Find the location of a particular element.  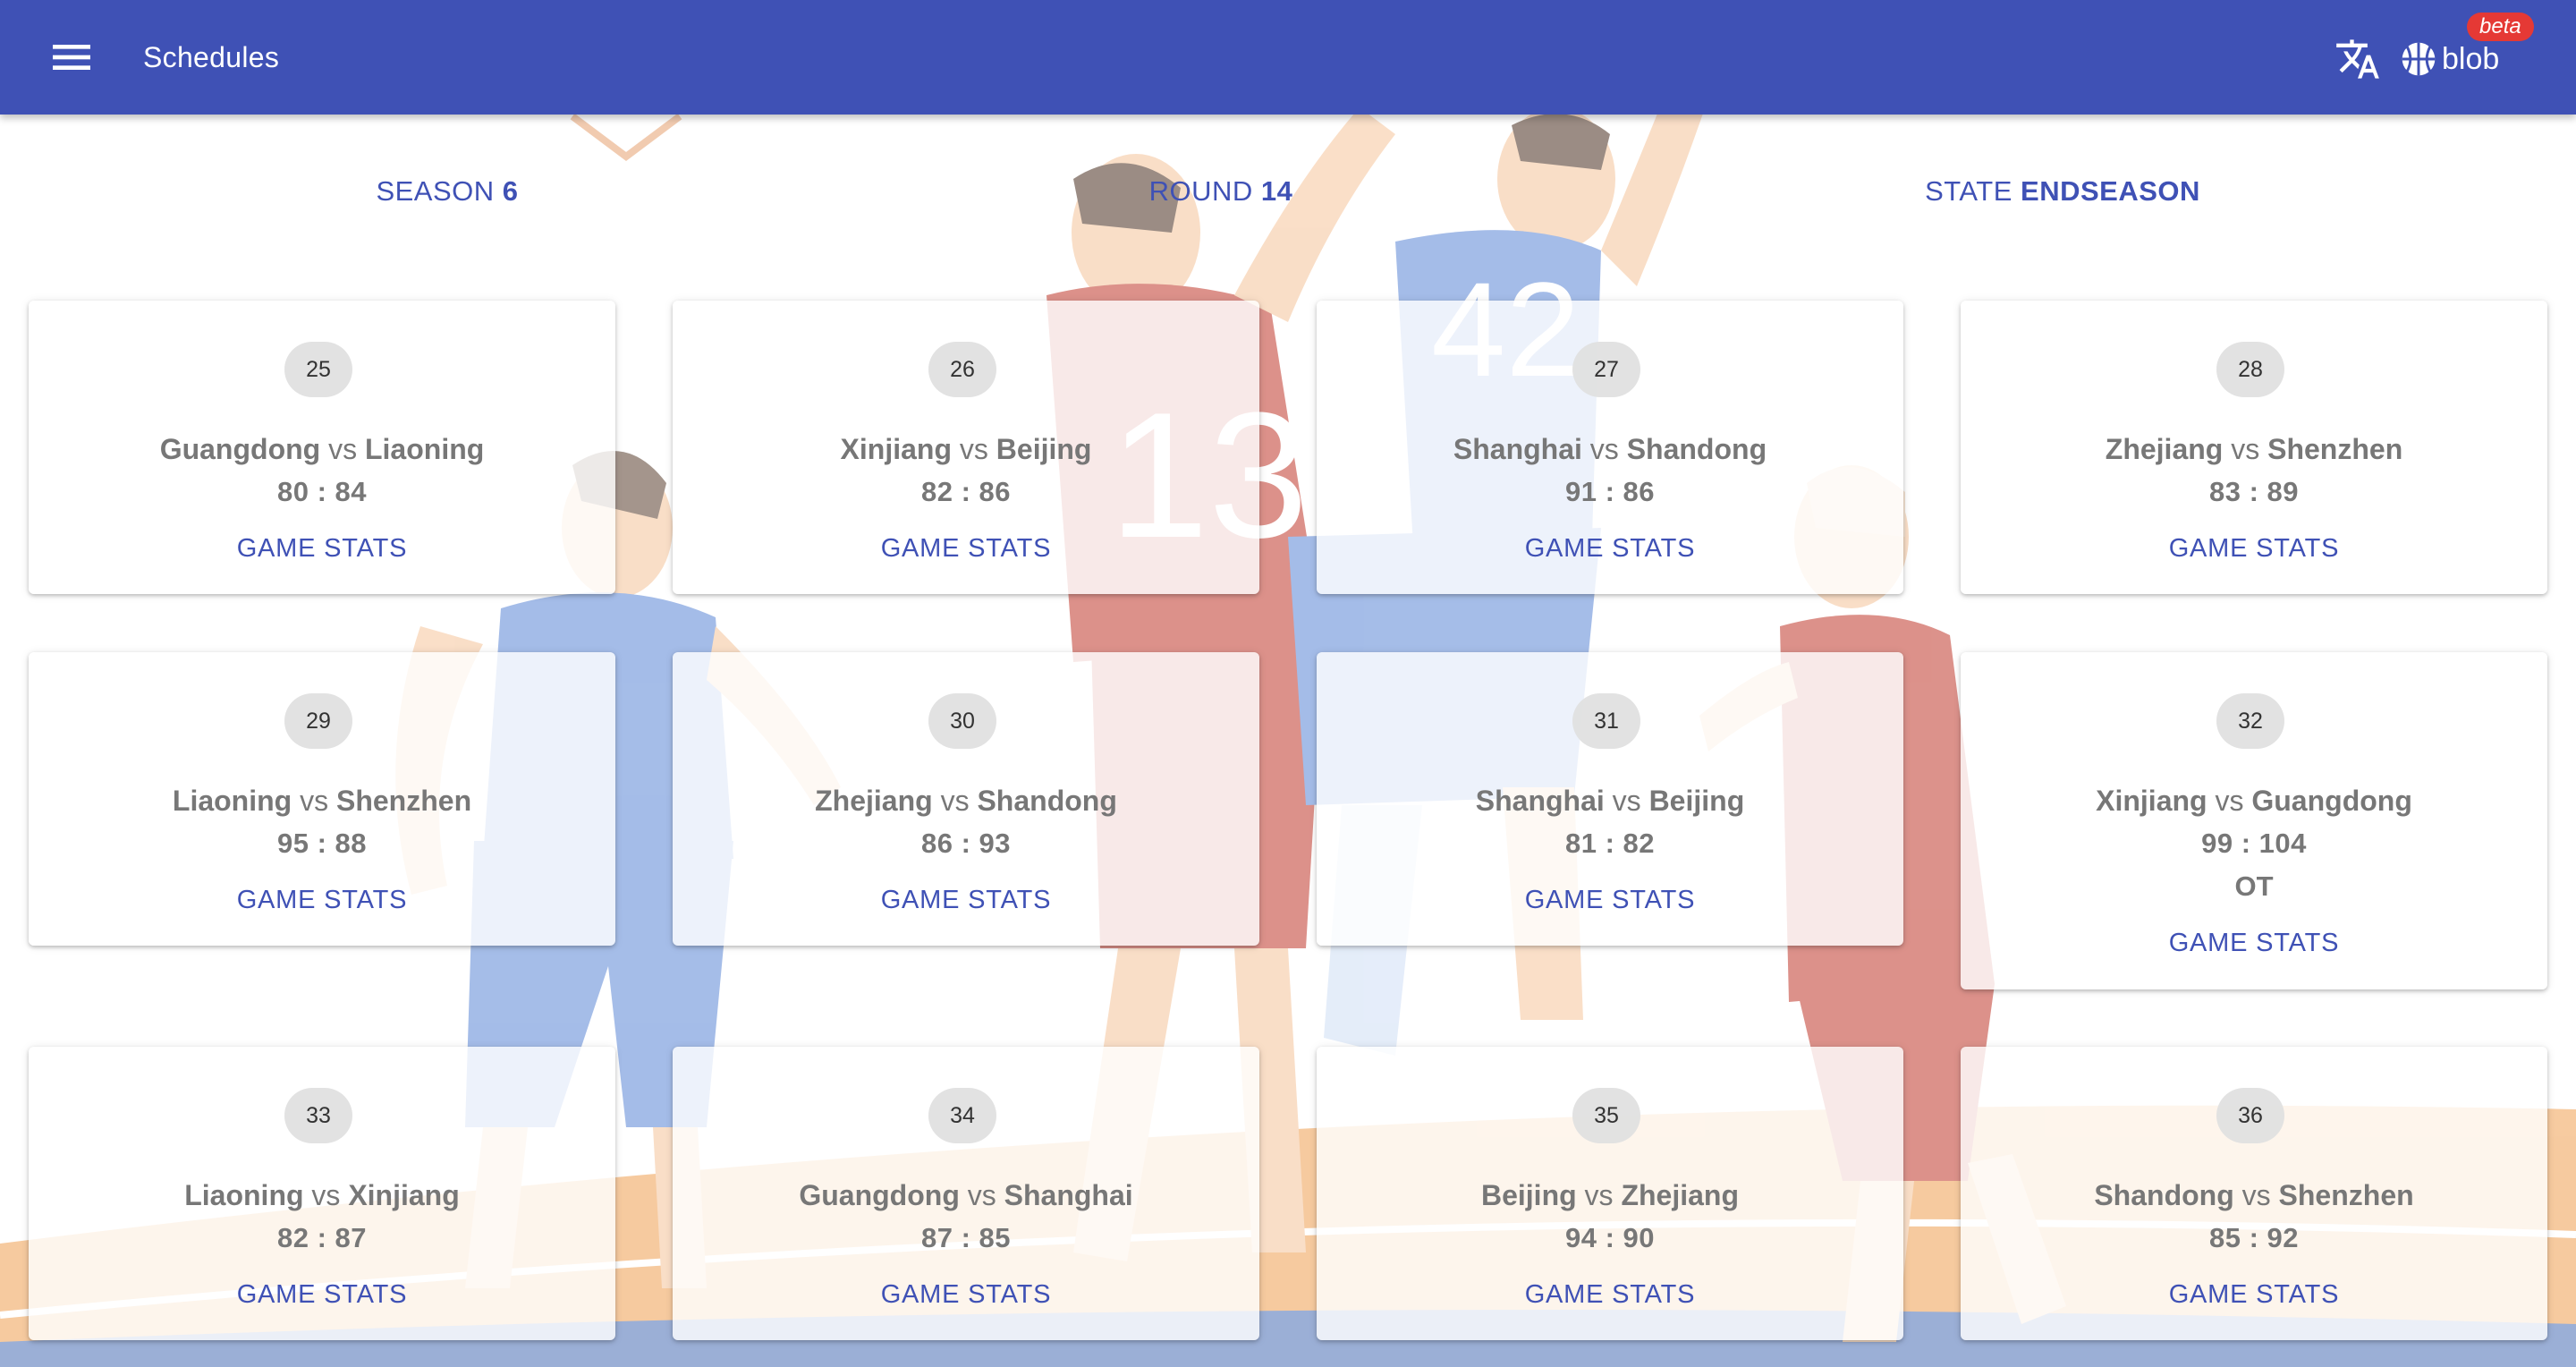

matchup: Shanghai vs Beijing is located at coordinates (1610, 801).